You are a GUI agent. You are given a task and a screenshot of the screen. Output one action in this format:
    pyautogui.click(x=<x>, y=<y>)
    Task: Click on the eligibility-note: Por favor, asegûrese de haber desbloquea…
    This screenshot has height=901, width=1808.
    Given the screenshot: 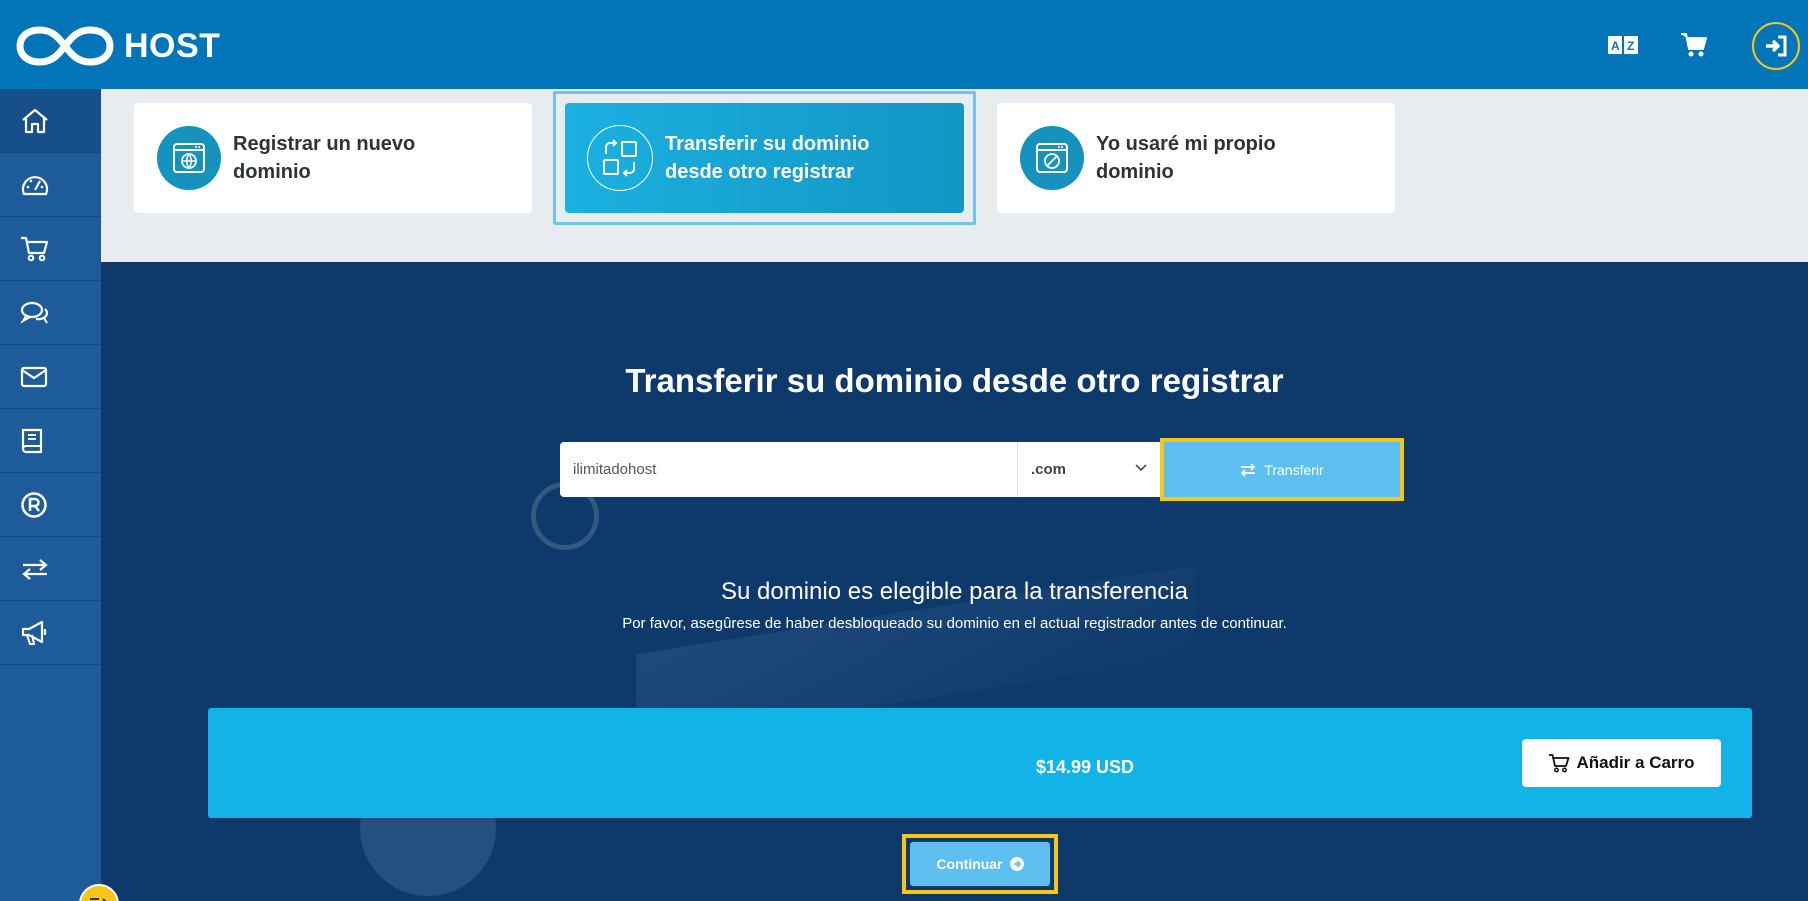 What is the action you would take?
    pyautogui.click(x=954, y=623)
    